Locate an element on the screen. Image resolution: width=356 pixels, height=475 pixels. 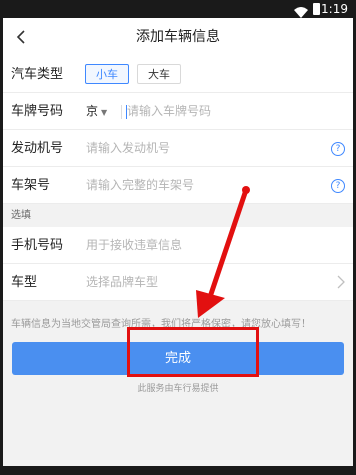
frame-row: 车架号 请输入完整的车架号 ? is located at coordinates (178, 185).